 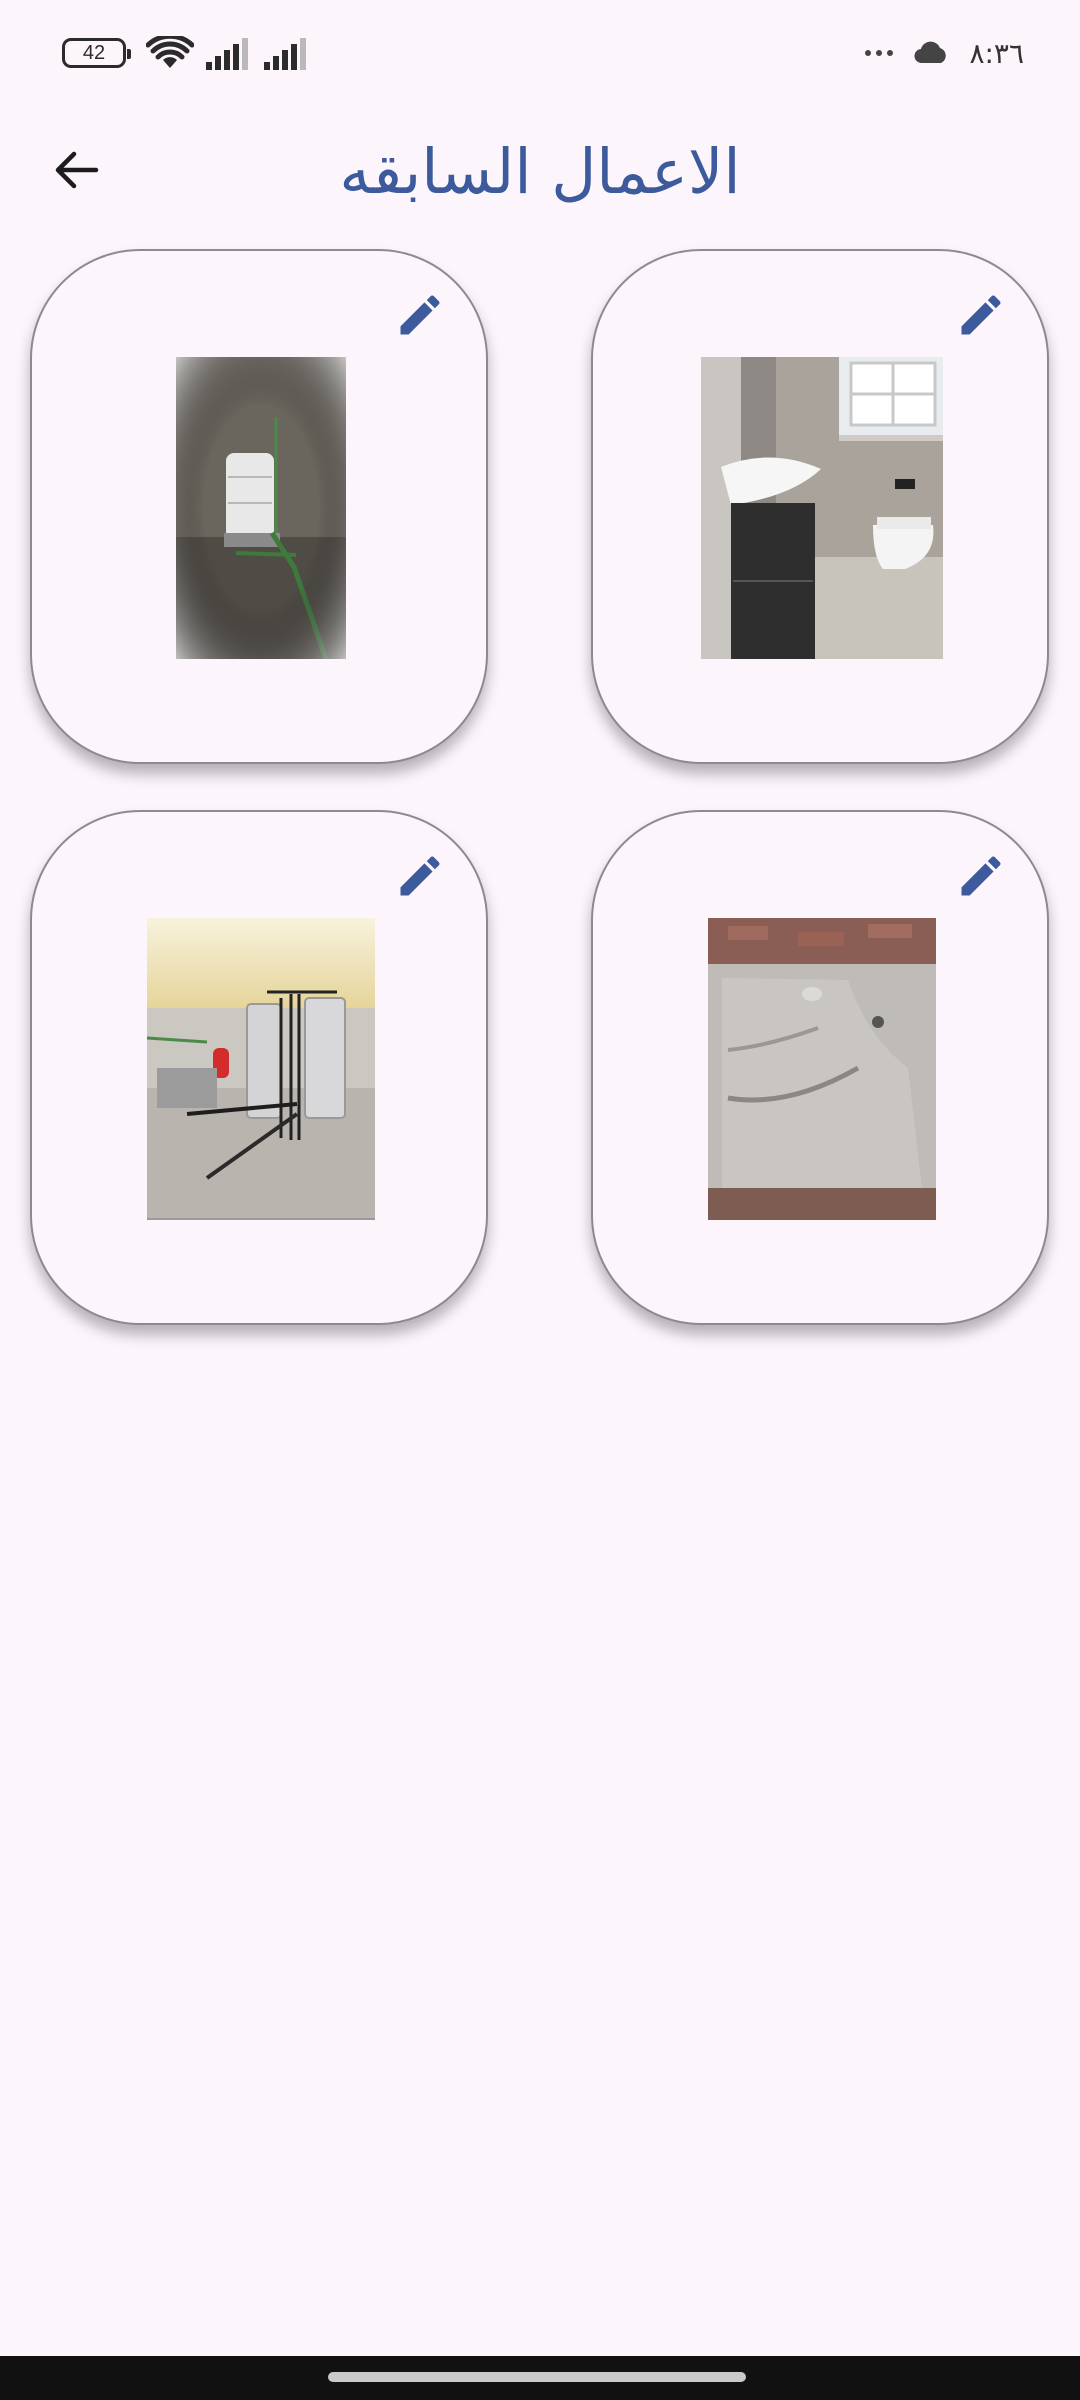 I want to click on status-right: ٨:٣٦, so click(x=944, y=53).